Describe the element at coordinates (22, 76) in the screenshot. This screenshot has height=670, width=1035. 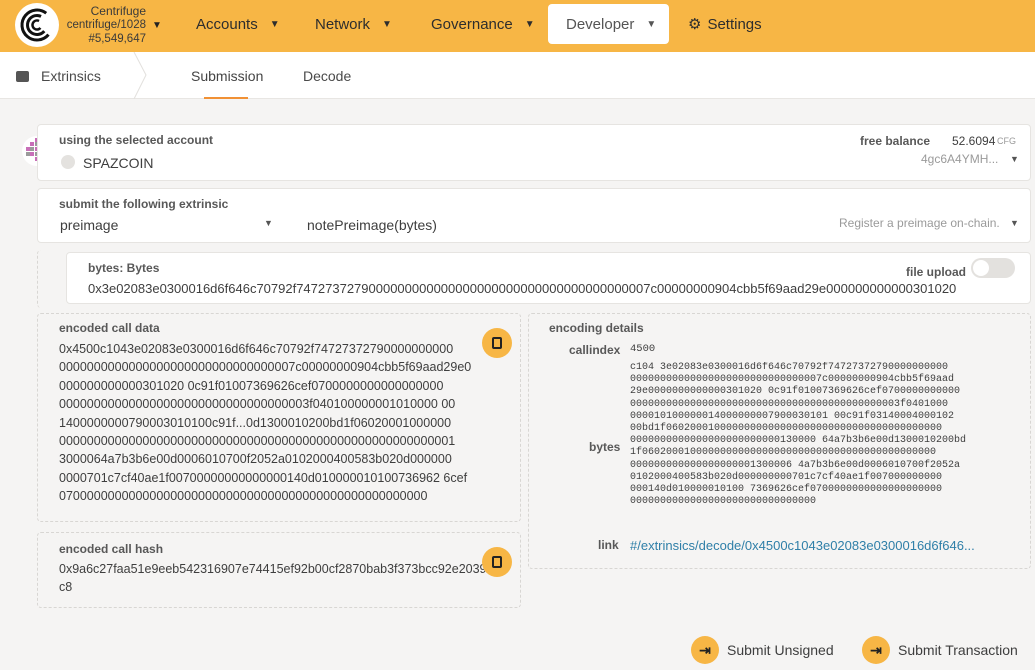
I see `extrinsics-icon` at that location.